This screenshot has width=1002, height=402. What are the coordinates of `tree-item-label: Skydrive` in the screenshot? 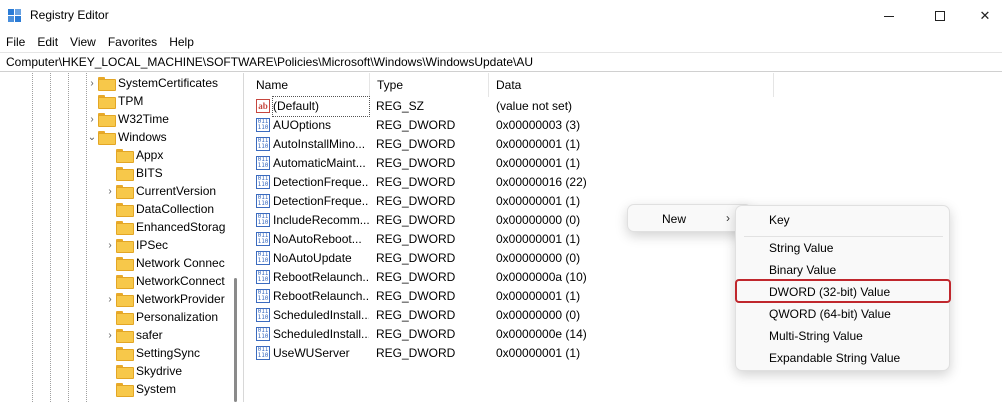 It's located at (159, 371).